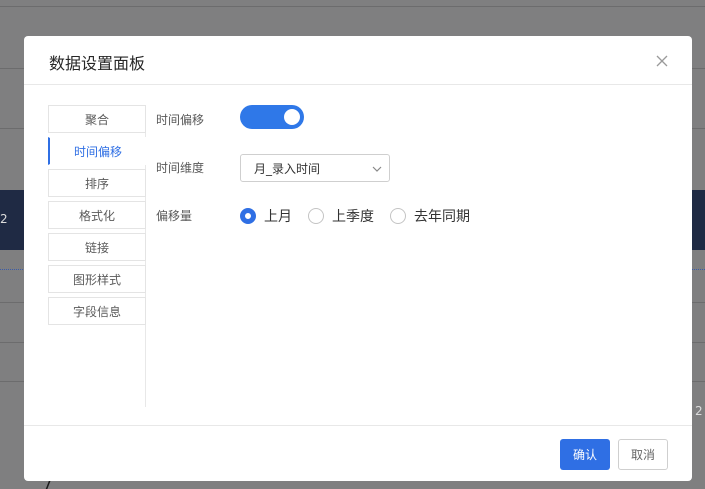 The image size is (705, 489). I want to click on toggle-knob, so click(292, 117).